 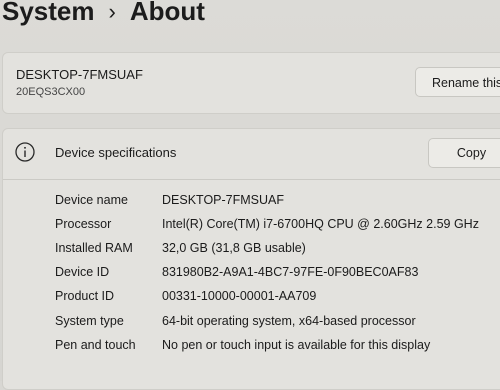 What do you see at coordinates (251, 154) in the screenshot?
I see `device-specifications-header: Device specifications Copy` at bounding box center [251, 154].